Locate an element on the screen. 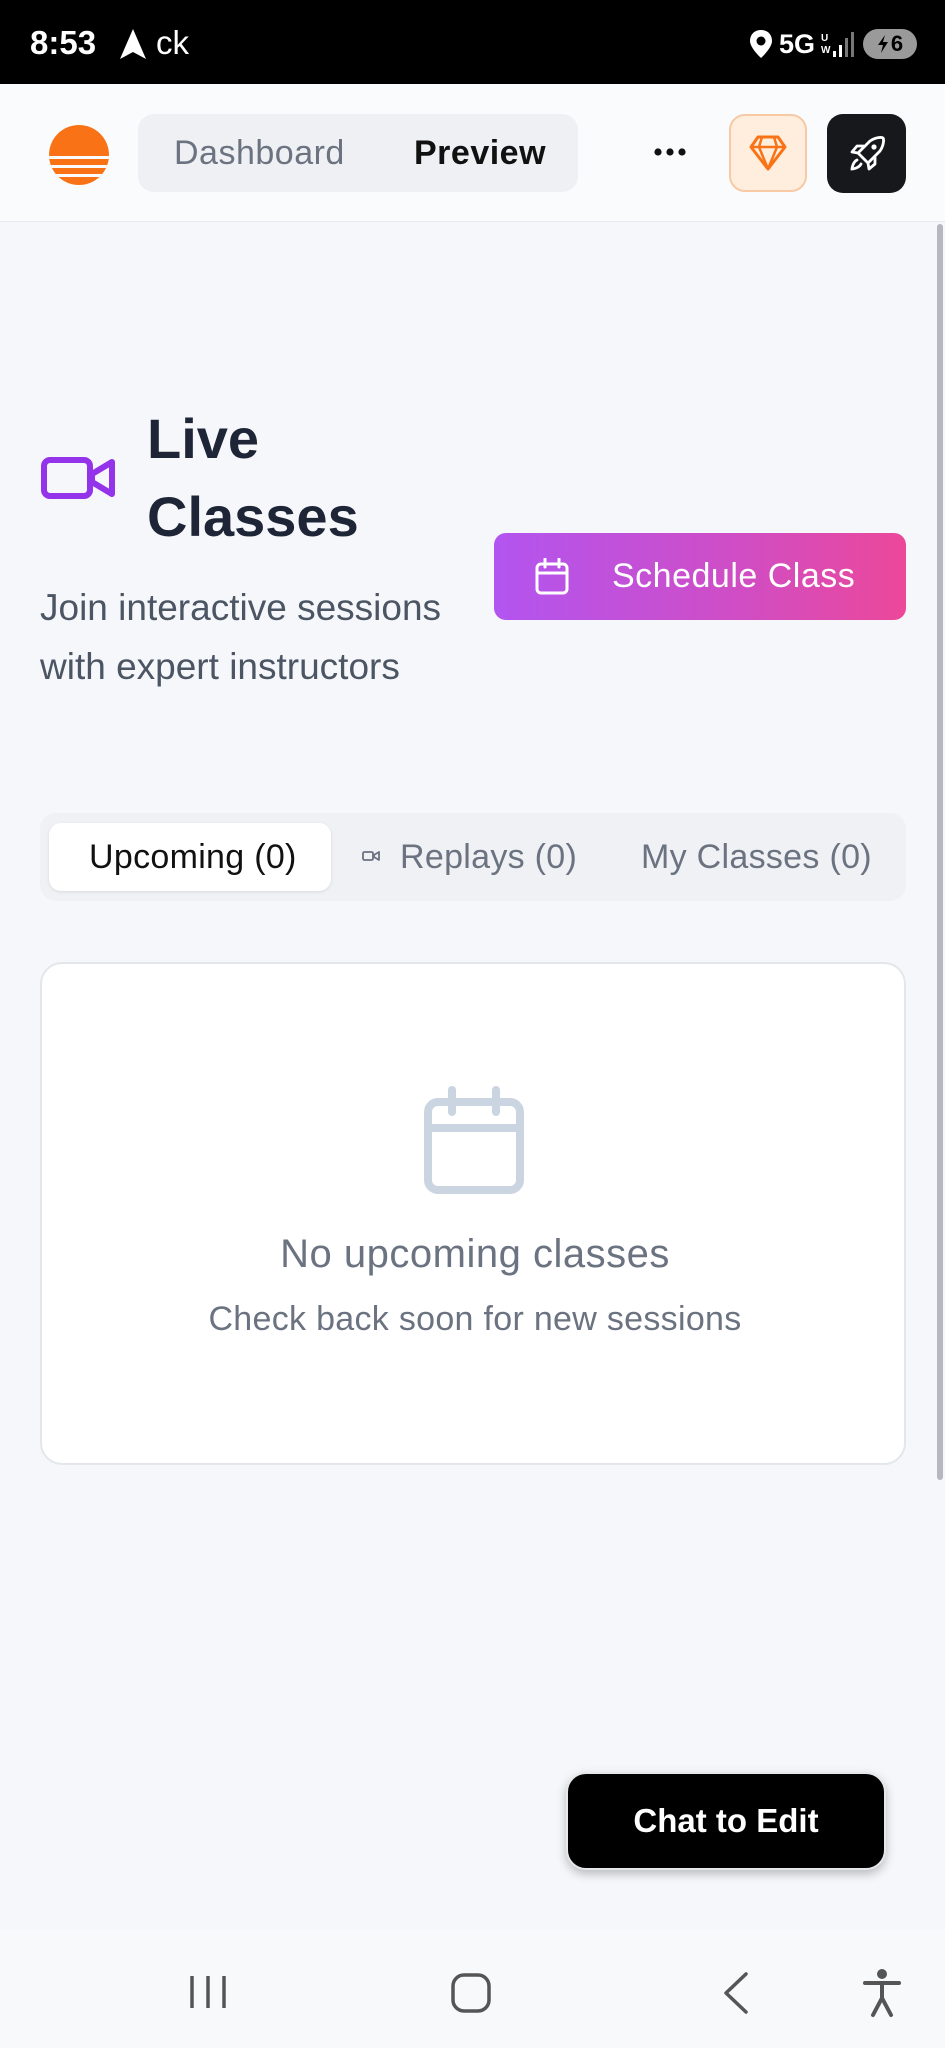 This screenshot has width=945, height=2048. more-horizontal-icon is located at coordinates (670, 152).